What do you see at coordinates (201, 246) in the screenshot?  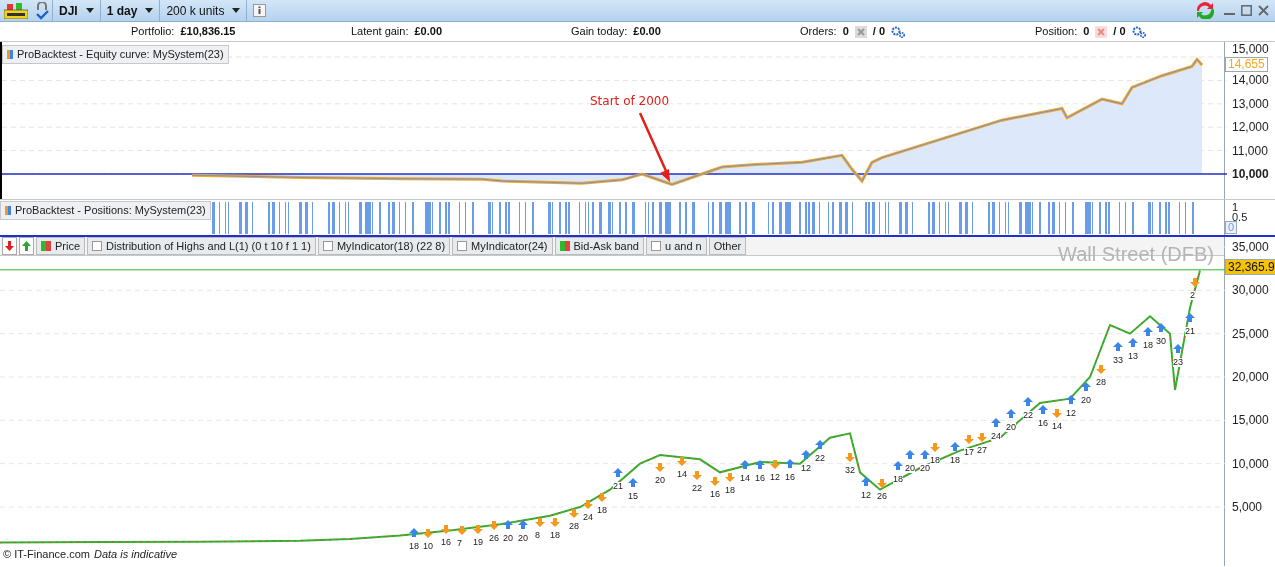 I see `legend-item: Distribution of Highs and L(1) (0 t 10 f 1 1)` at bounding box center [201, 246].